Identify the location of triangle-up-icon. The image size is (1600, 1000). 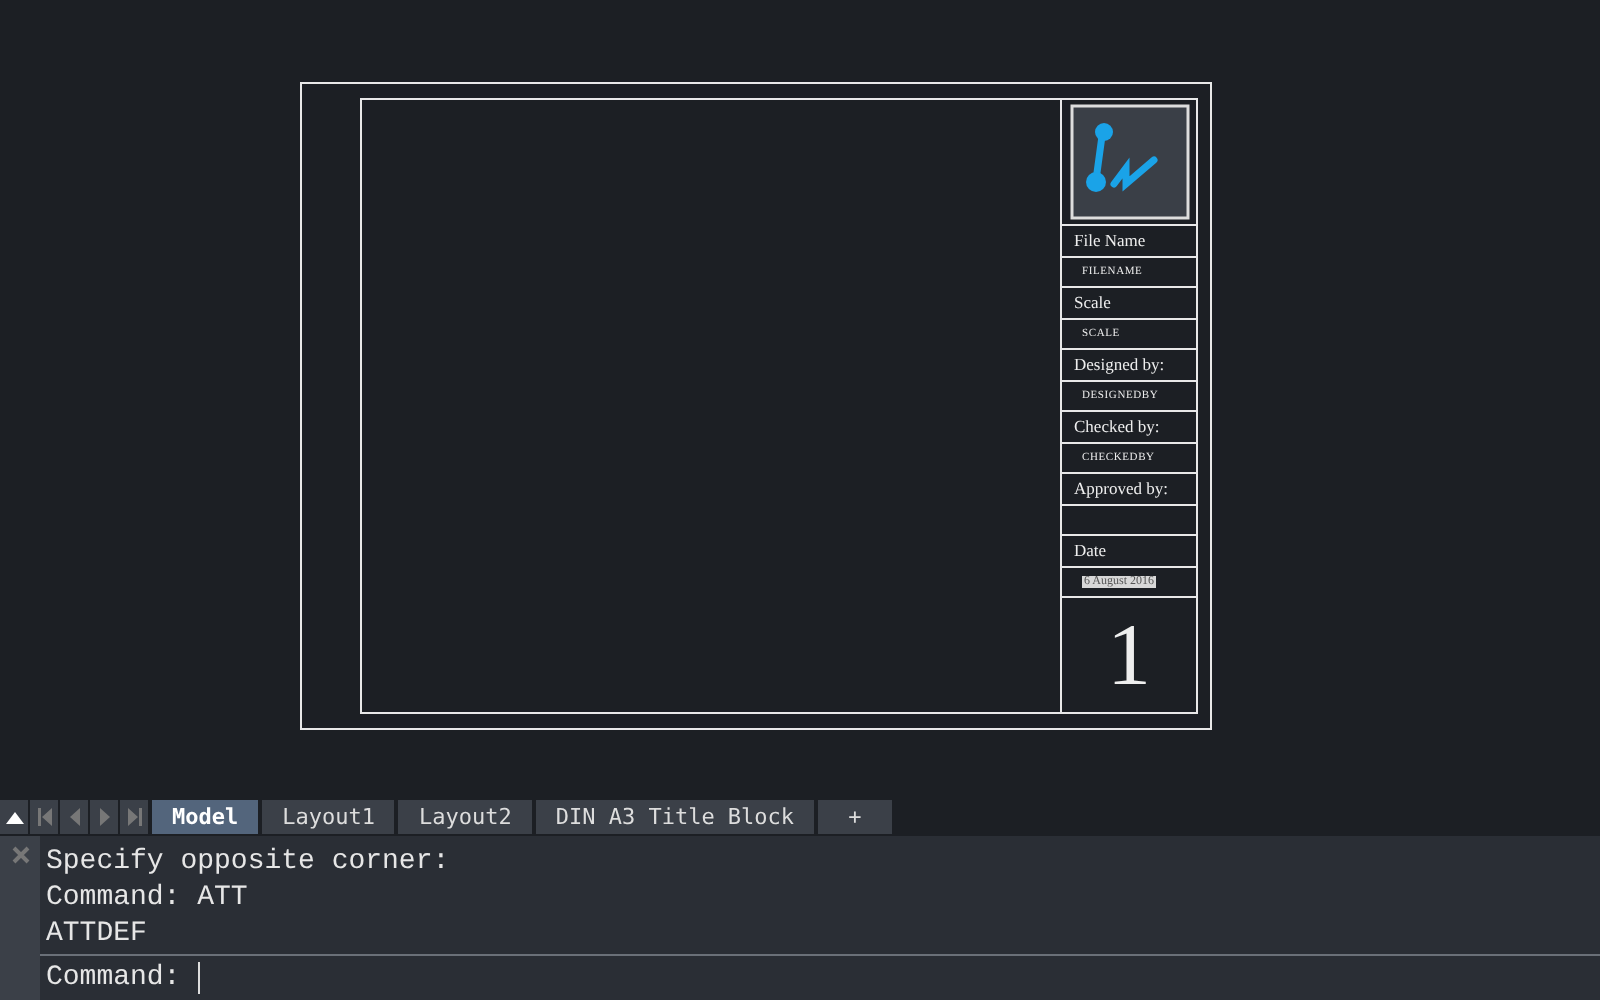
(14, 817).